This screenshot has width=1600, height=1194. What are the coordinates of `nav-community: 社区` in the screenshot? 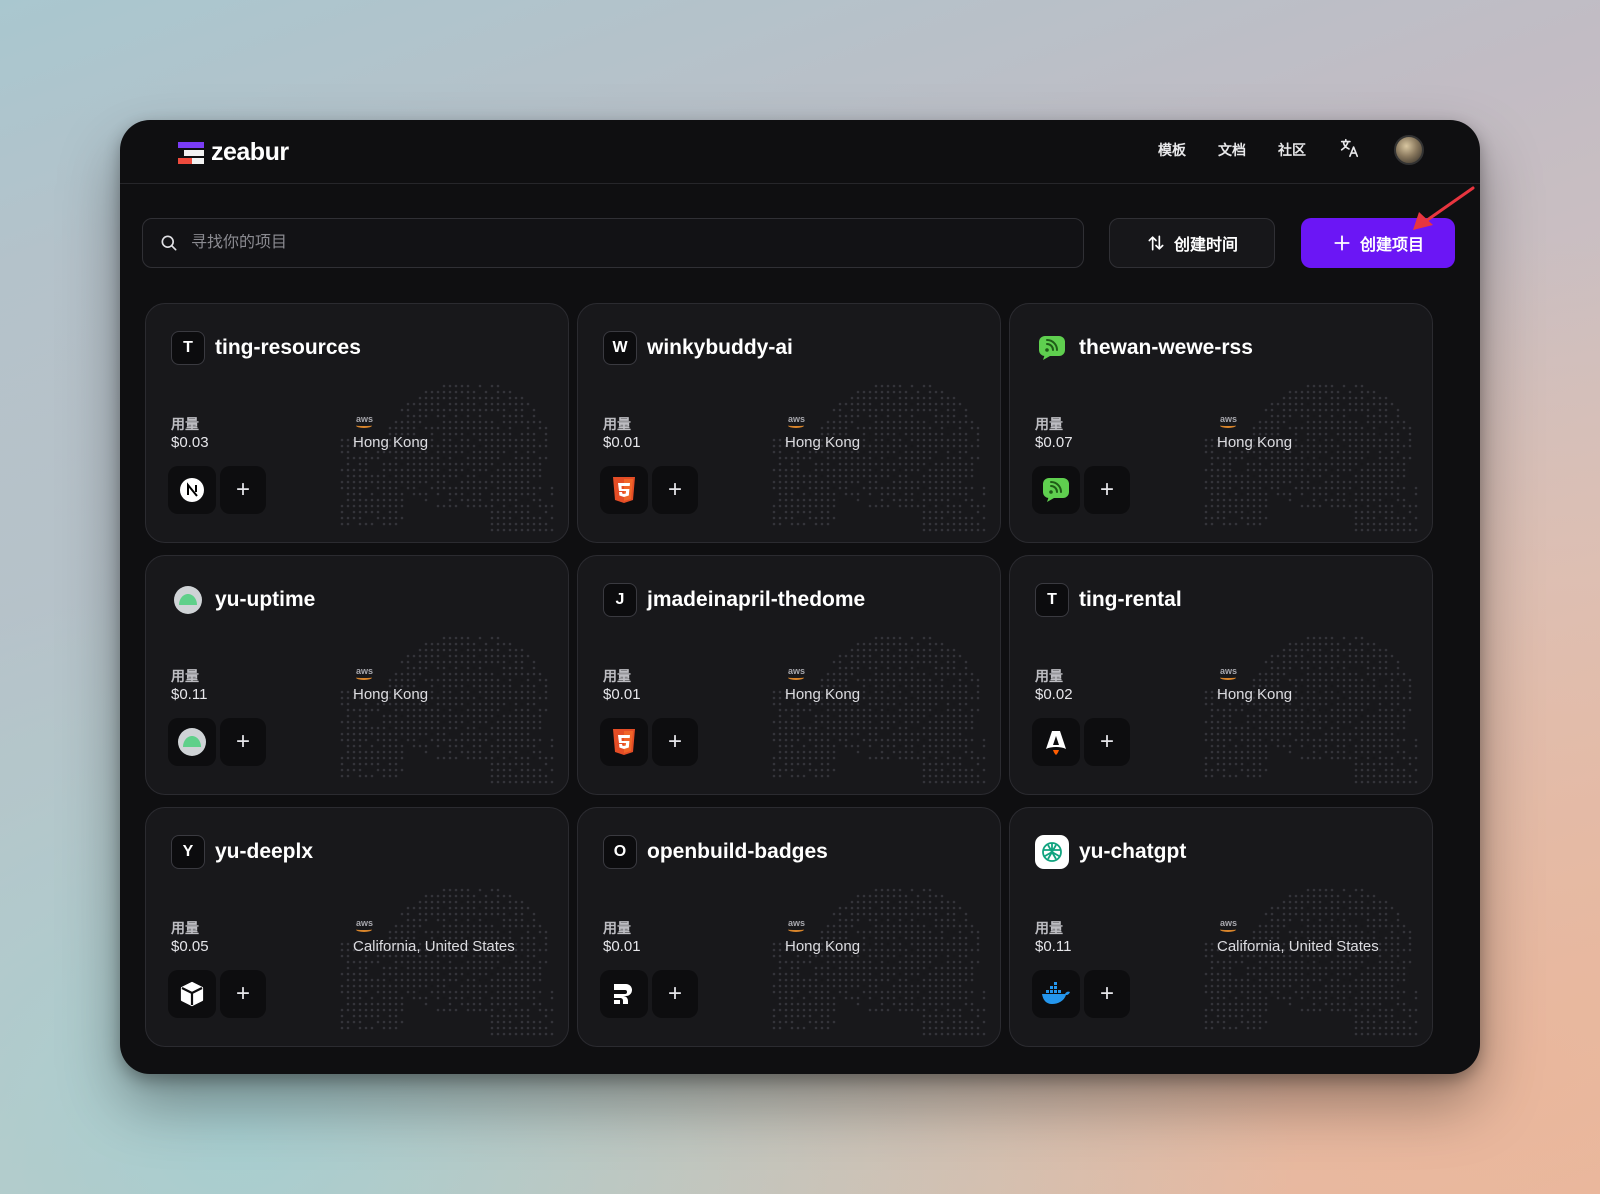 It's located at (1292, 150).